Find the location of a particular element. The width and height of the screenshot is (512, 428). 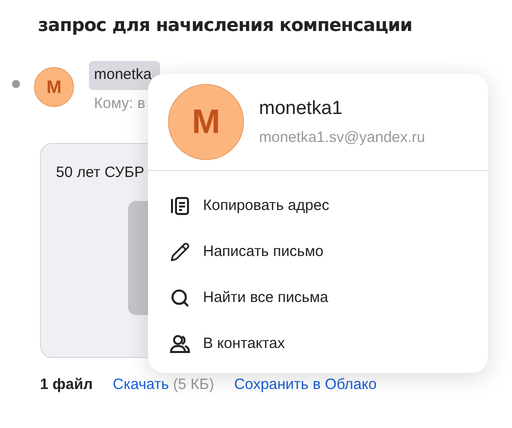

contact-name: monetka1 is located at coordinates (301, 109).